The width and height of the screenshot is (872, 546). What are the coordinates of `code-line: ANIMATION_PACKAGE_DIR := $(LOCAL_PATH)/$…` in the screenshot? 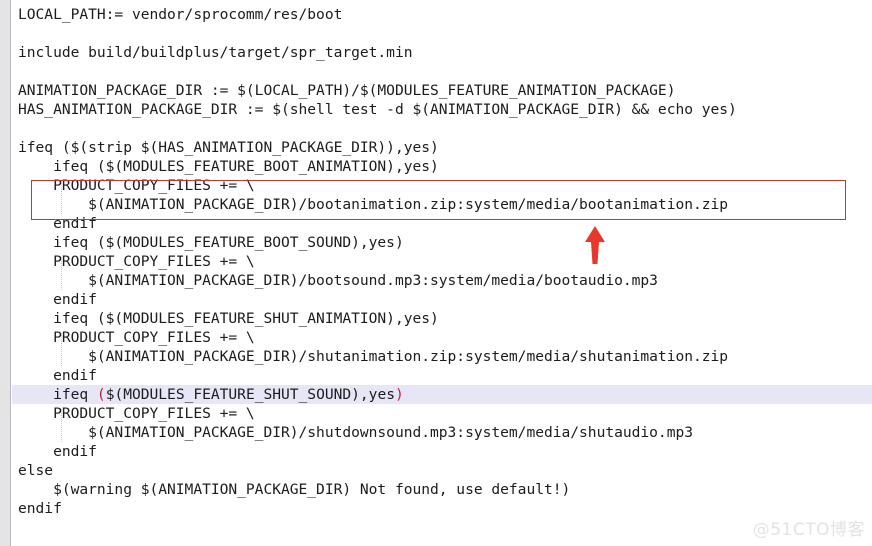 It's located at (343, 90).